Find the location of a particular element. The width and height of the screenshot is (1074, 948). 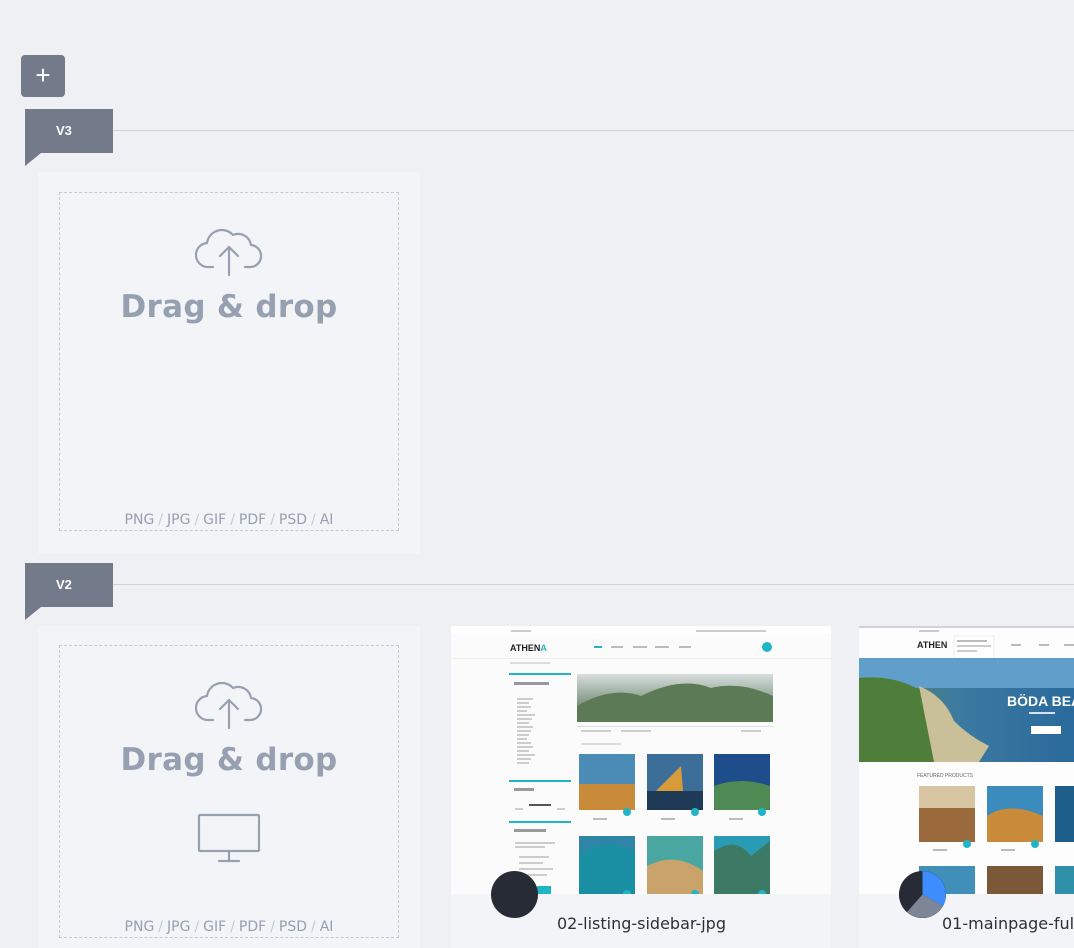

upload-card-v3: Drag & drop PNG / JPG / GIF / PDF / PSD / AI is located at coordinates (229, 363).